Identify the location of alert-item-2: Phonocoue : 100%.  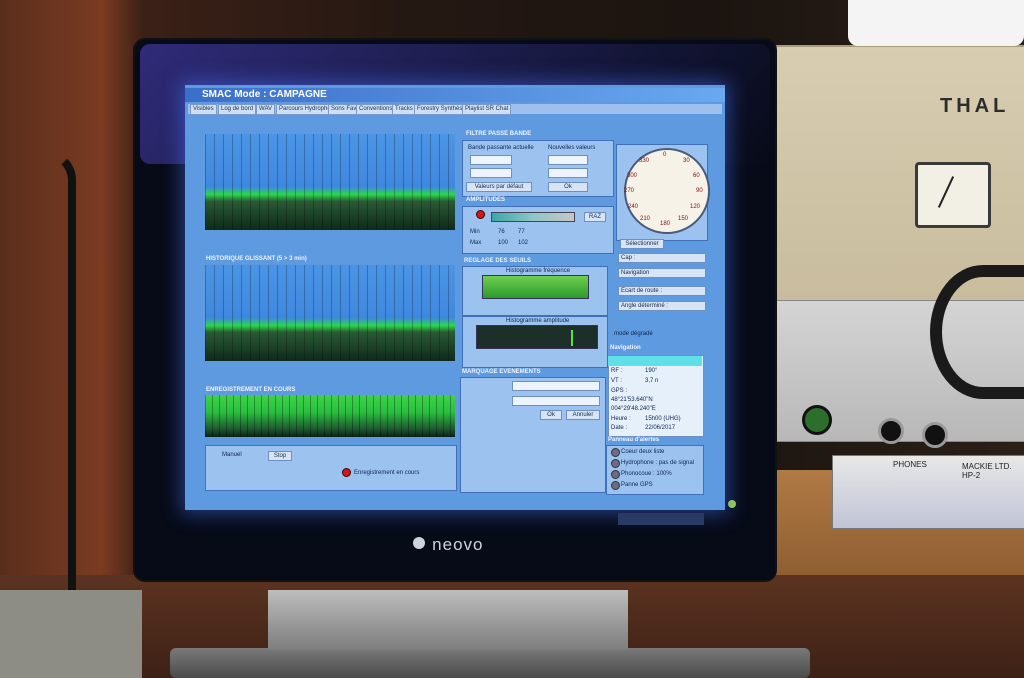
(646, 474).